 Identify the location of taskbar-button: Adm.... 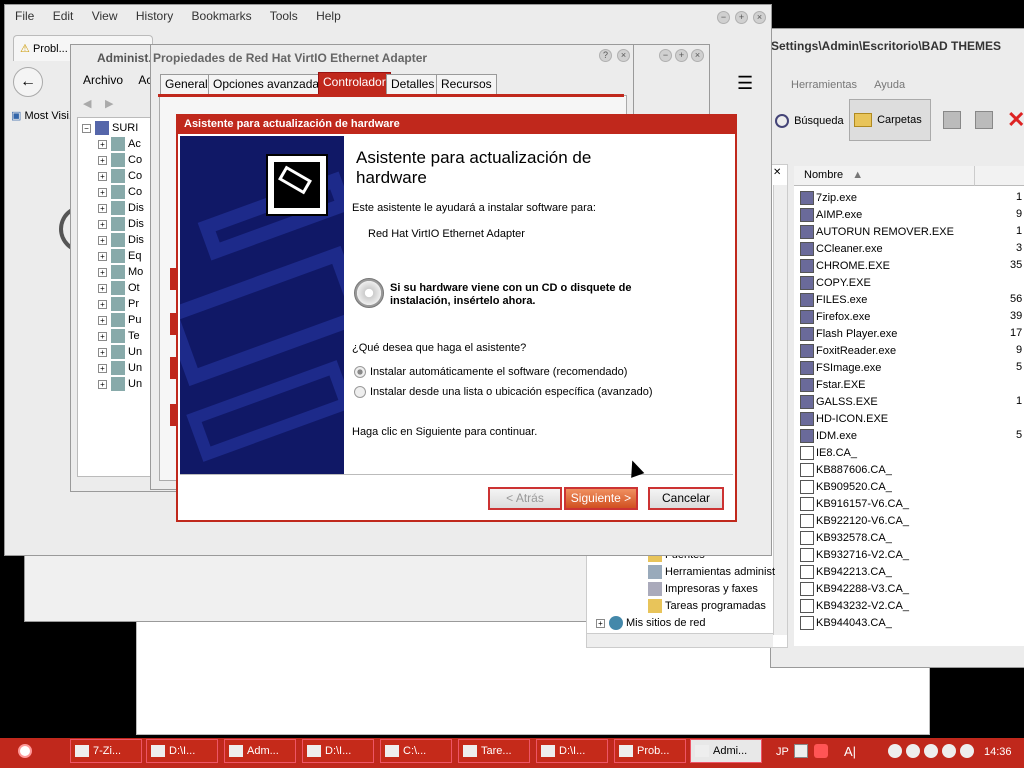
(260, 751).